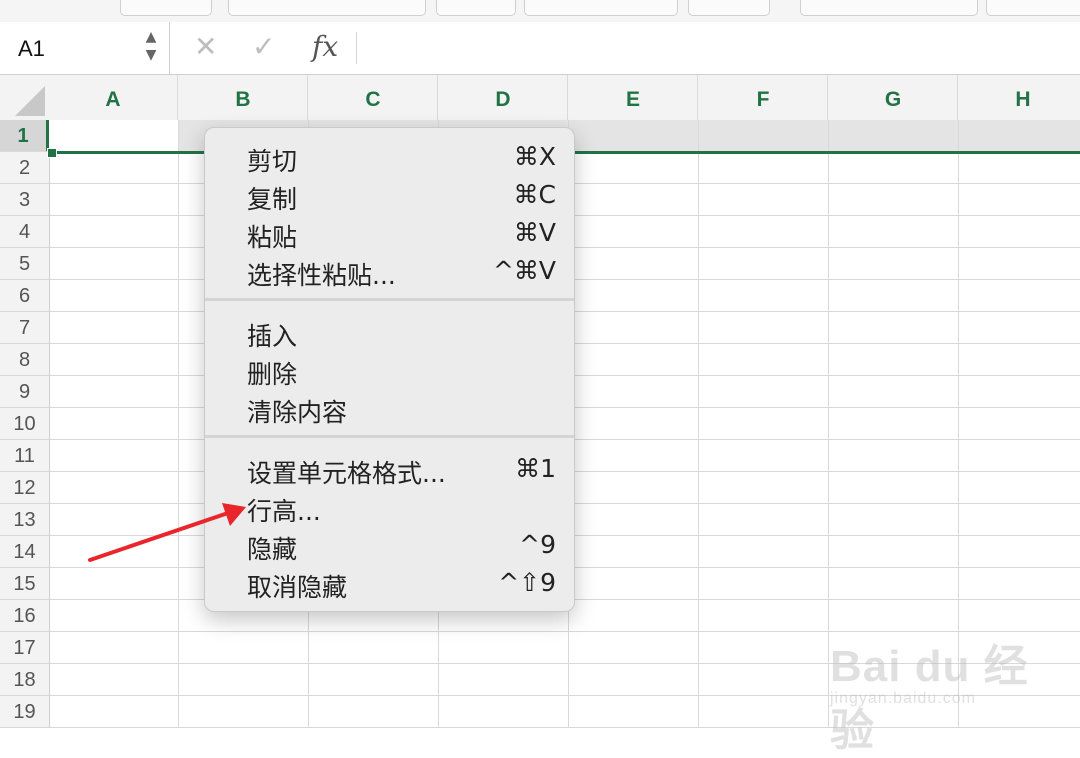  I want to click on formula-bar: A1 ▲ ▼ ✕ ✓ fx, so click(540, 48).